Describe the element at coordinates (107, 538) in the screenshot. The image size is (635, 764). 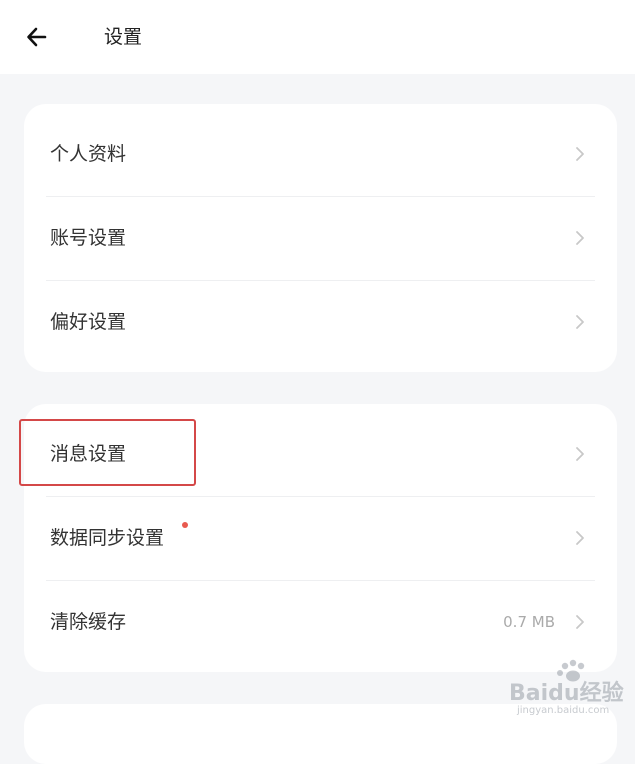
I see `settings-item-label: 数据同步设置` at that location.